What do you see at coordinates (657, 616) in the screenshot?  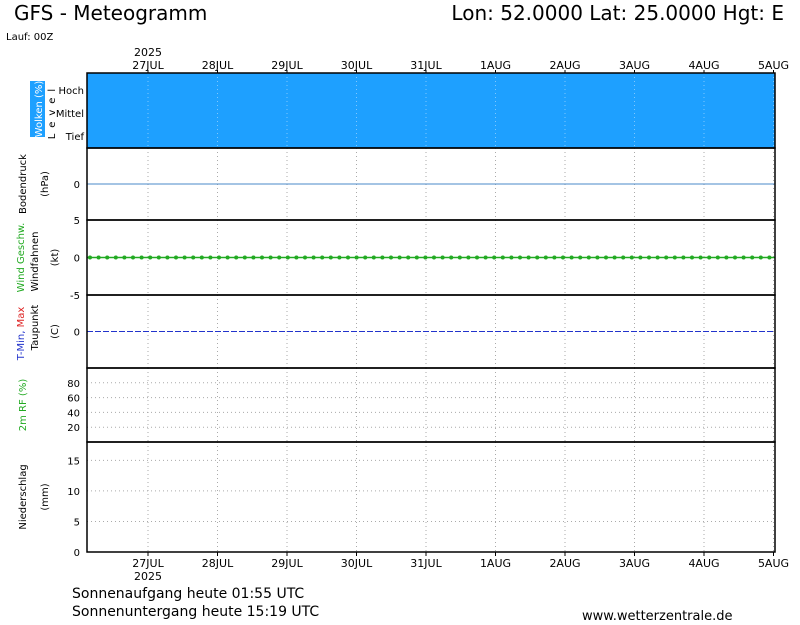 I see `website-text: www.wetterzentrale.de` at bounding box center [657, 616].